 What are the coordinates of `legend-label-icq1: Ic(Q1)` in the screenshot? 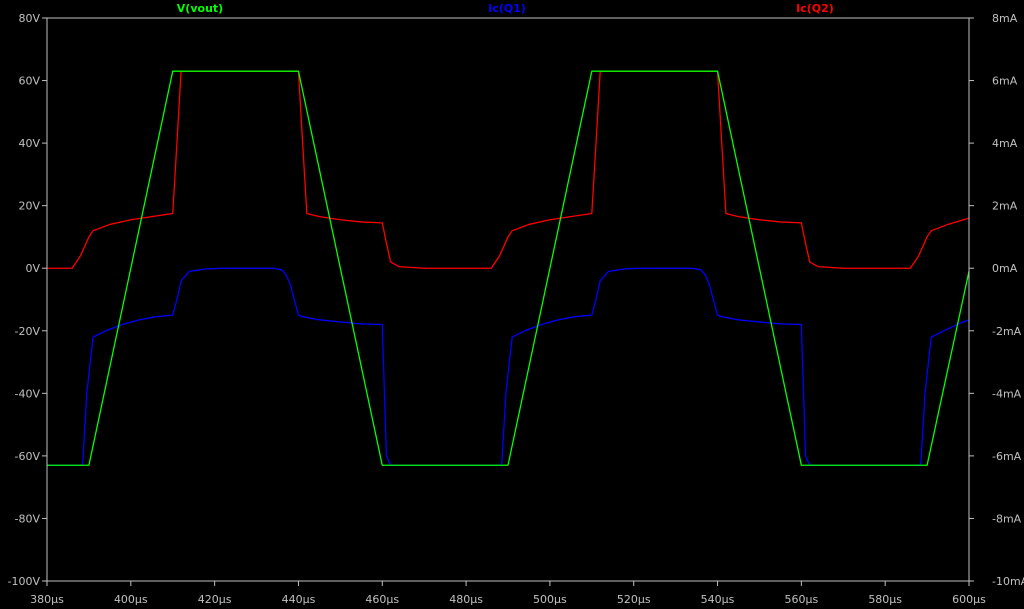 It's located at (507, 8).